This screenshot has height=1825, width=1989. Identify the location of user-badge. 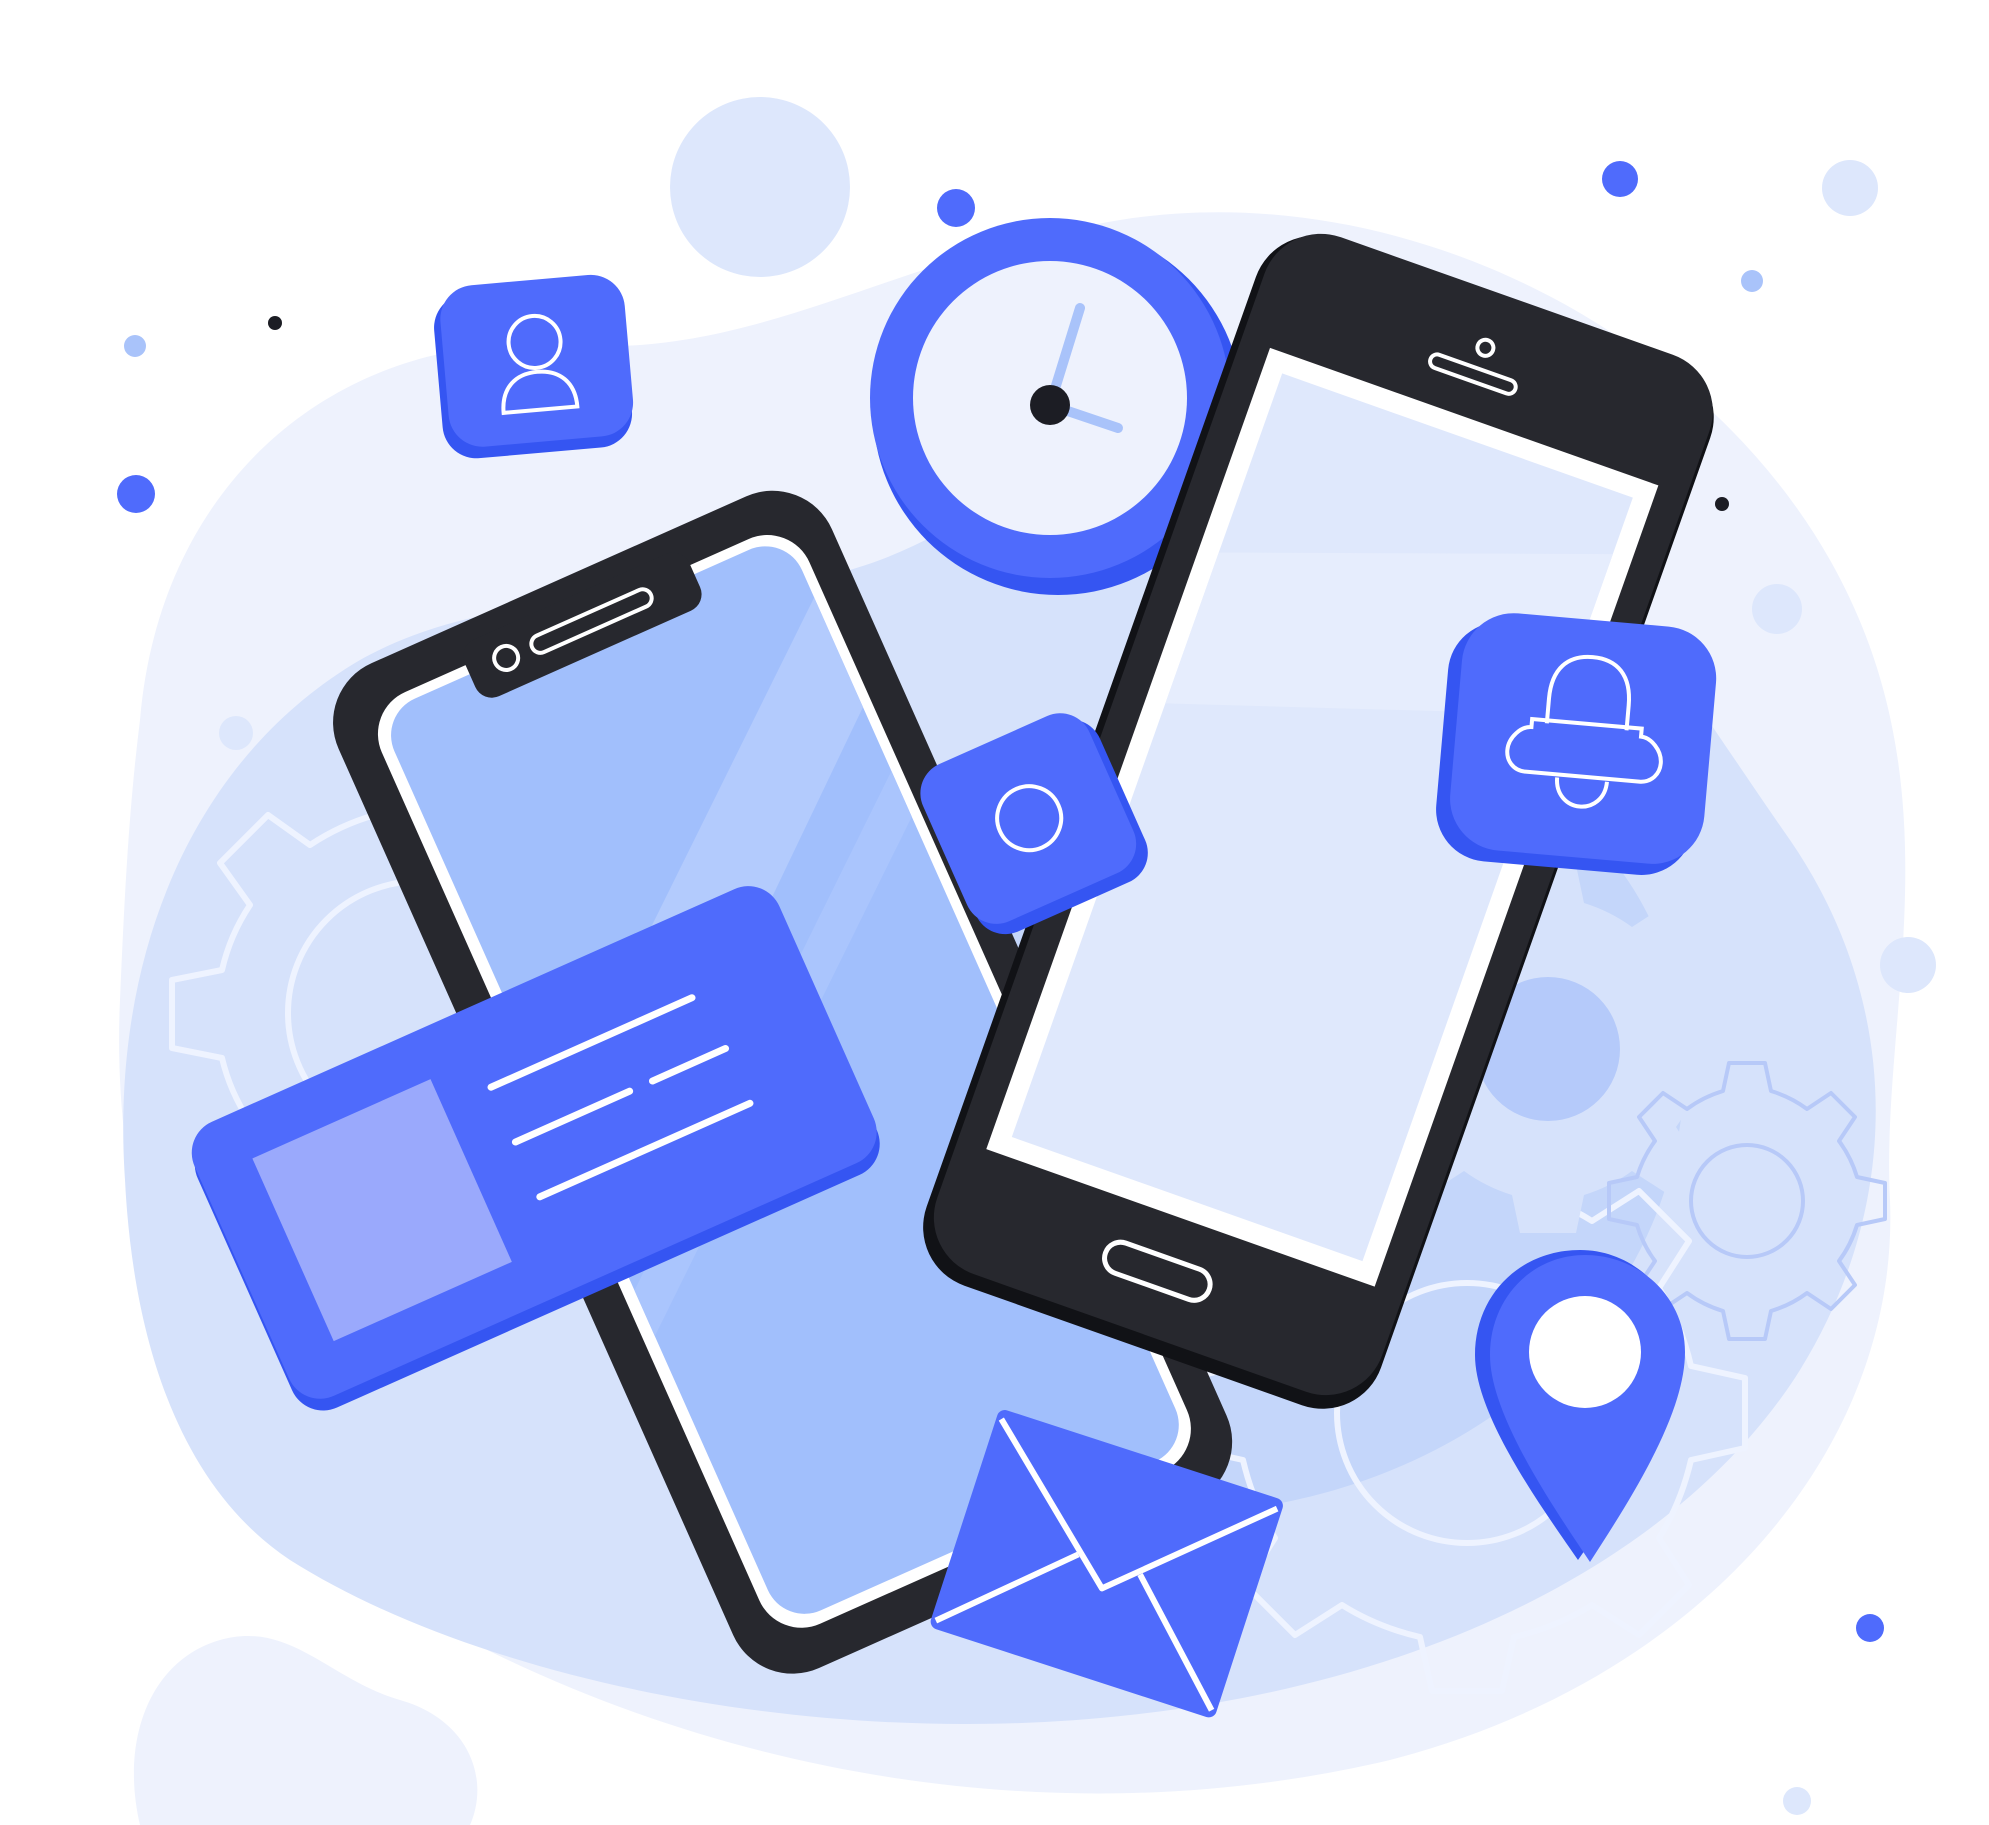
(534, 366).